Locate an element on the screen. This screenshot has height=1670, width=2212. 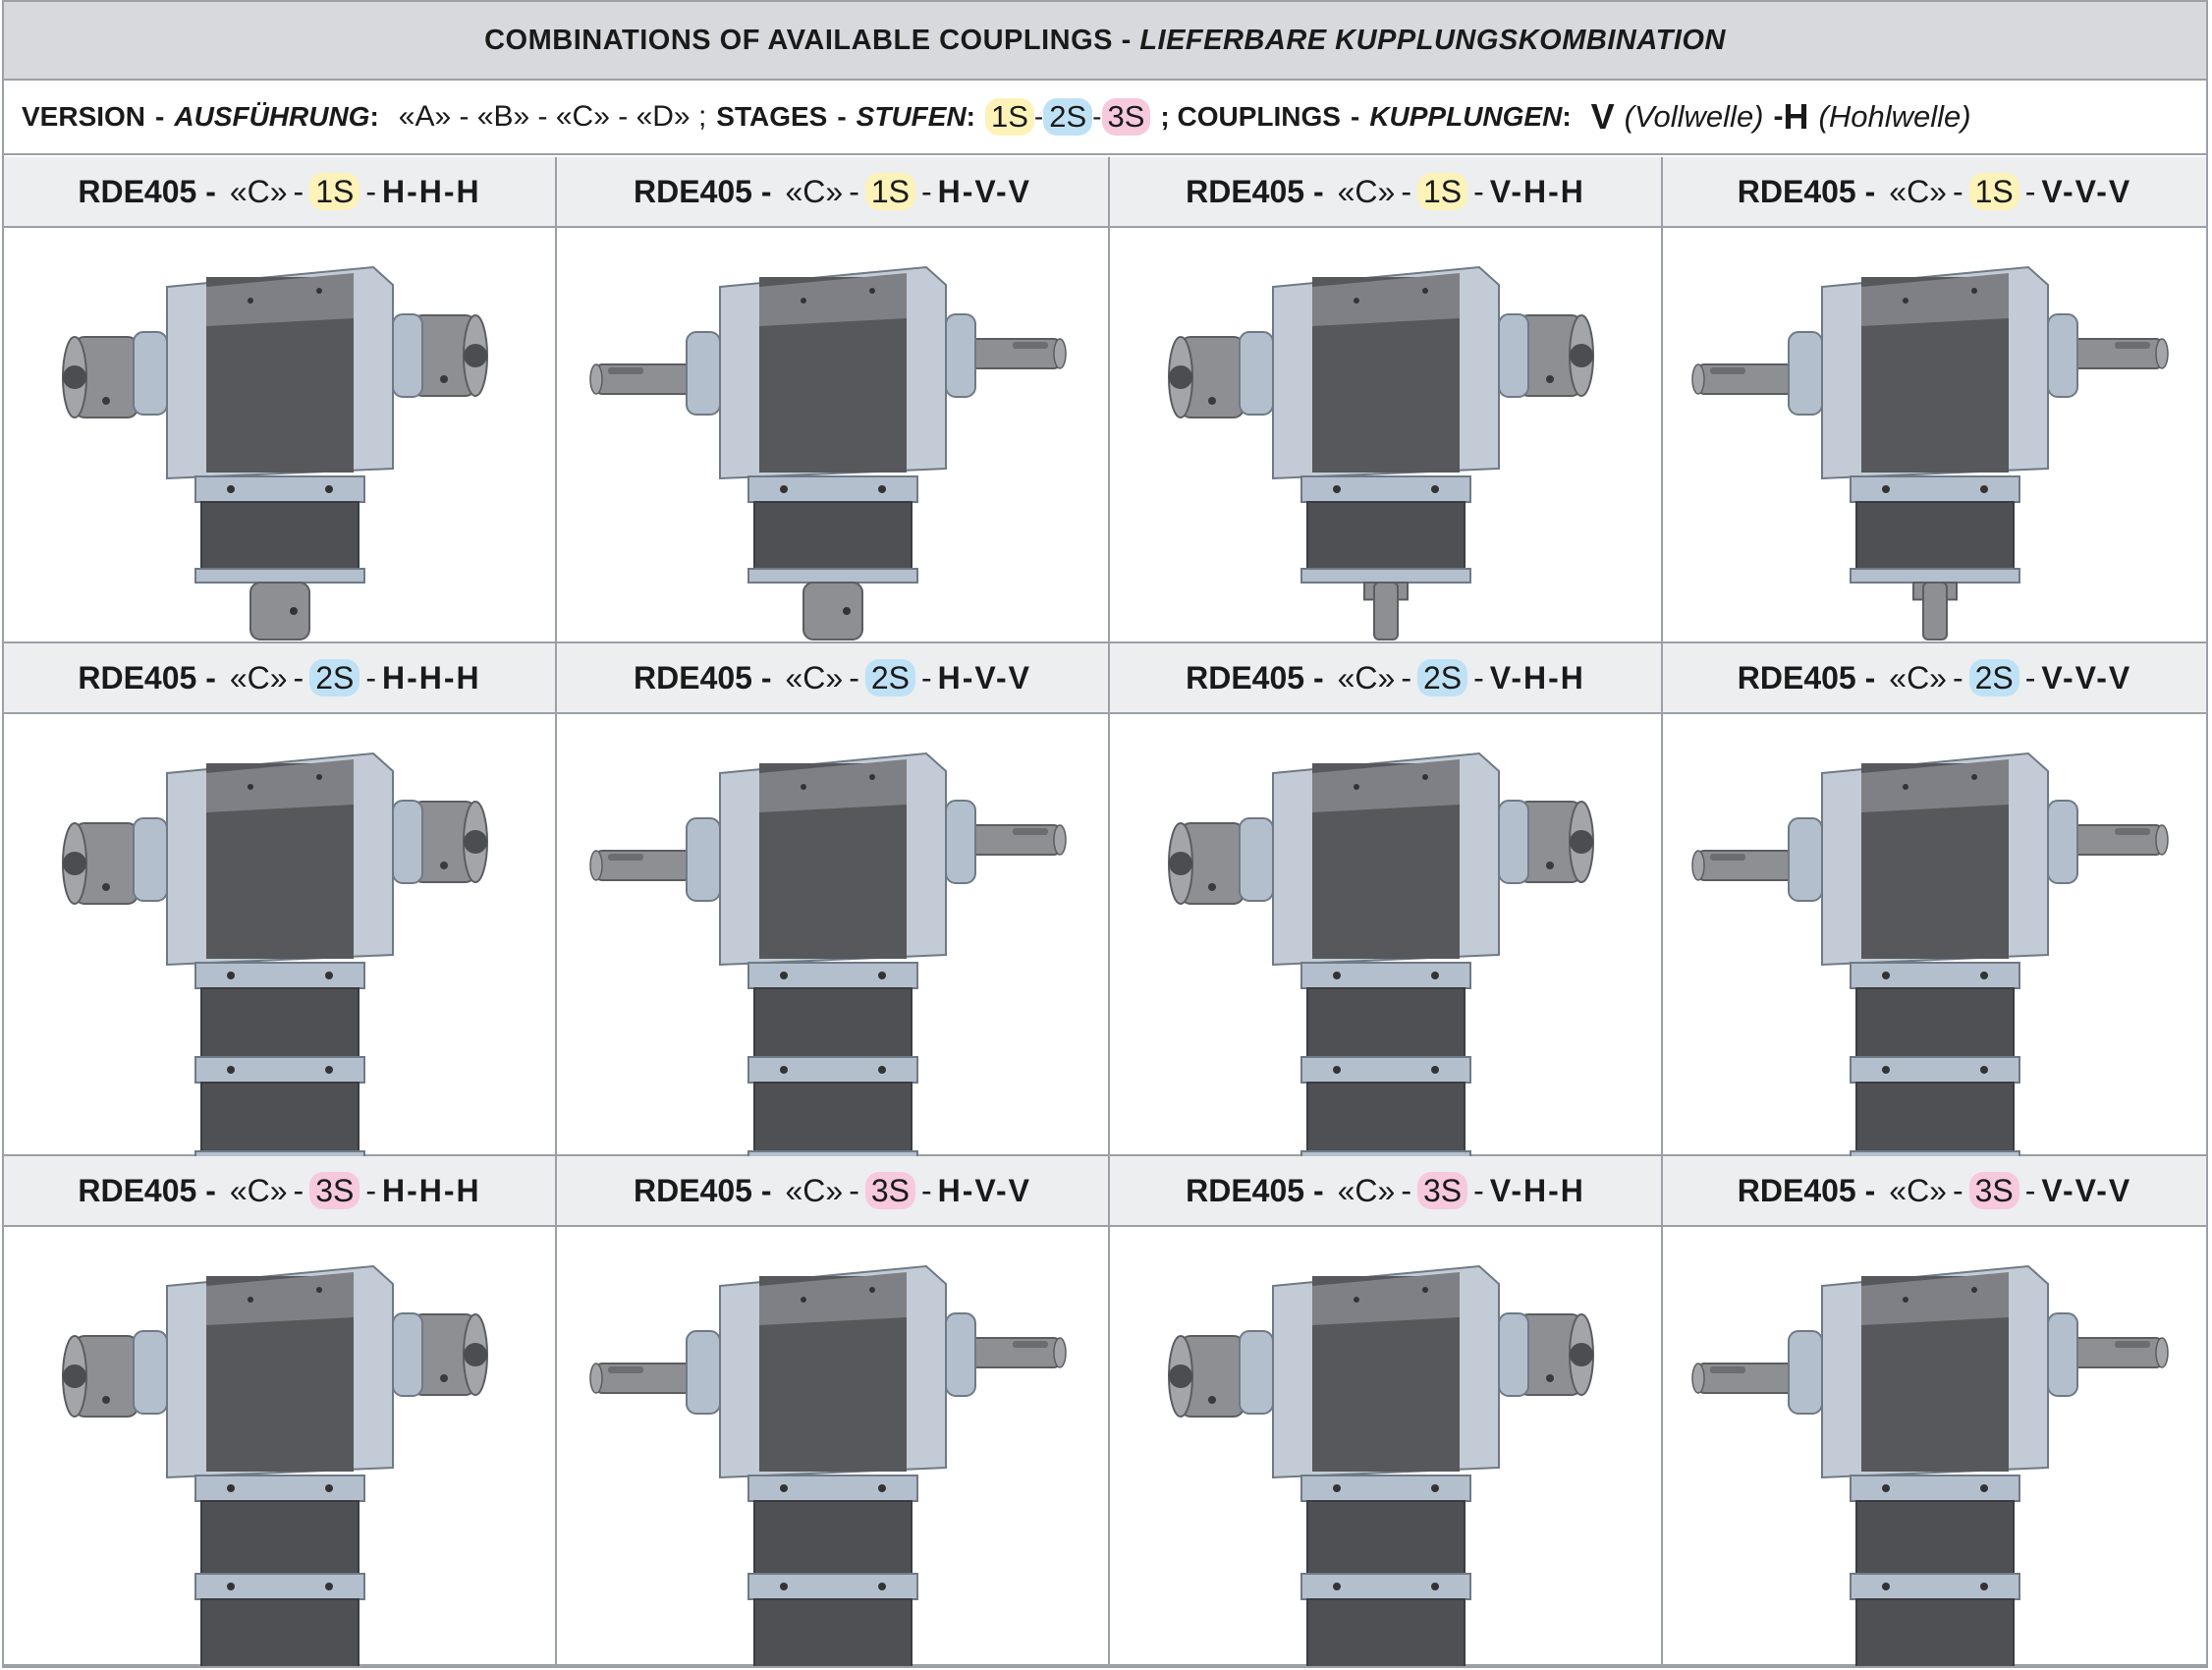
title-en: COMBINATIONS OF AVAILABLE COUPLINGS is located at coordinates (799, 40).